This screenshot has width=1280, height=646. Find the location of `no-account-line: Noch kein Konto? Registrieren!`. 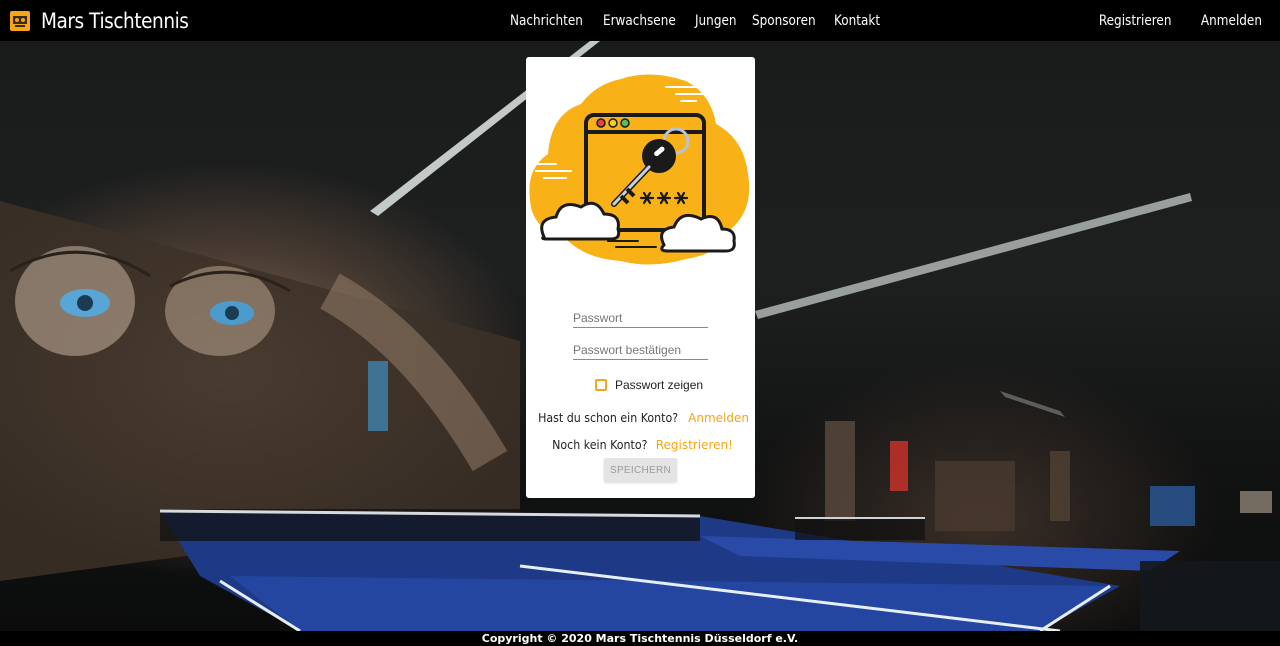

no-account-line: Noch kein Konto? Registrieren! is located at coordinates (640, 445).